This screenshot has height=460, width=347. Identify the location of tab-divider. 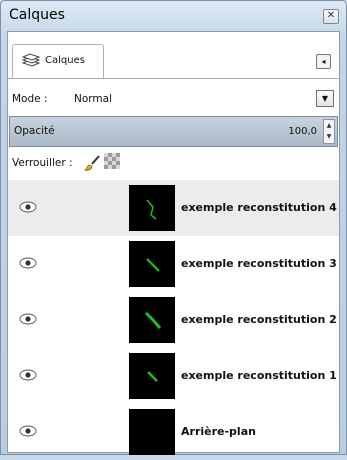
(173, 78).